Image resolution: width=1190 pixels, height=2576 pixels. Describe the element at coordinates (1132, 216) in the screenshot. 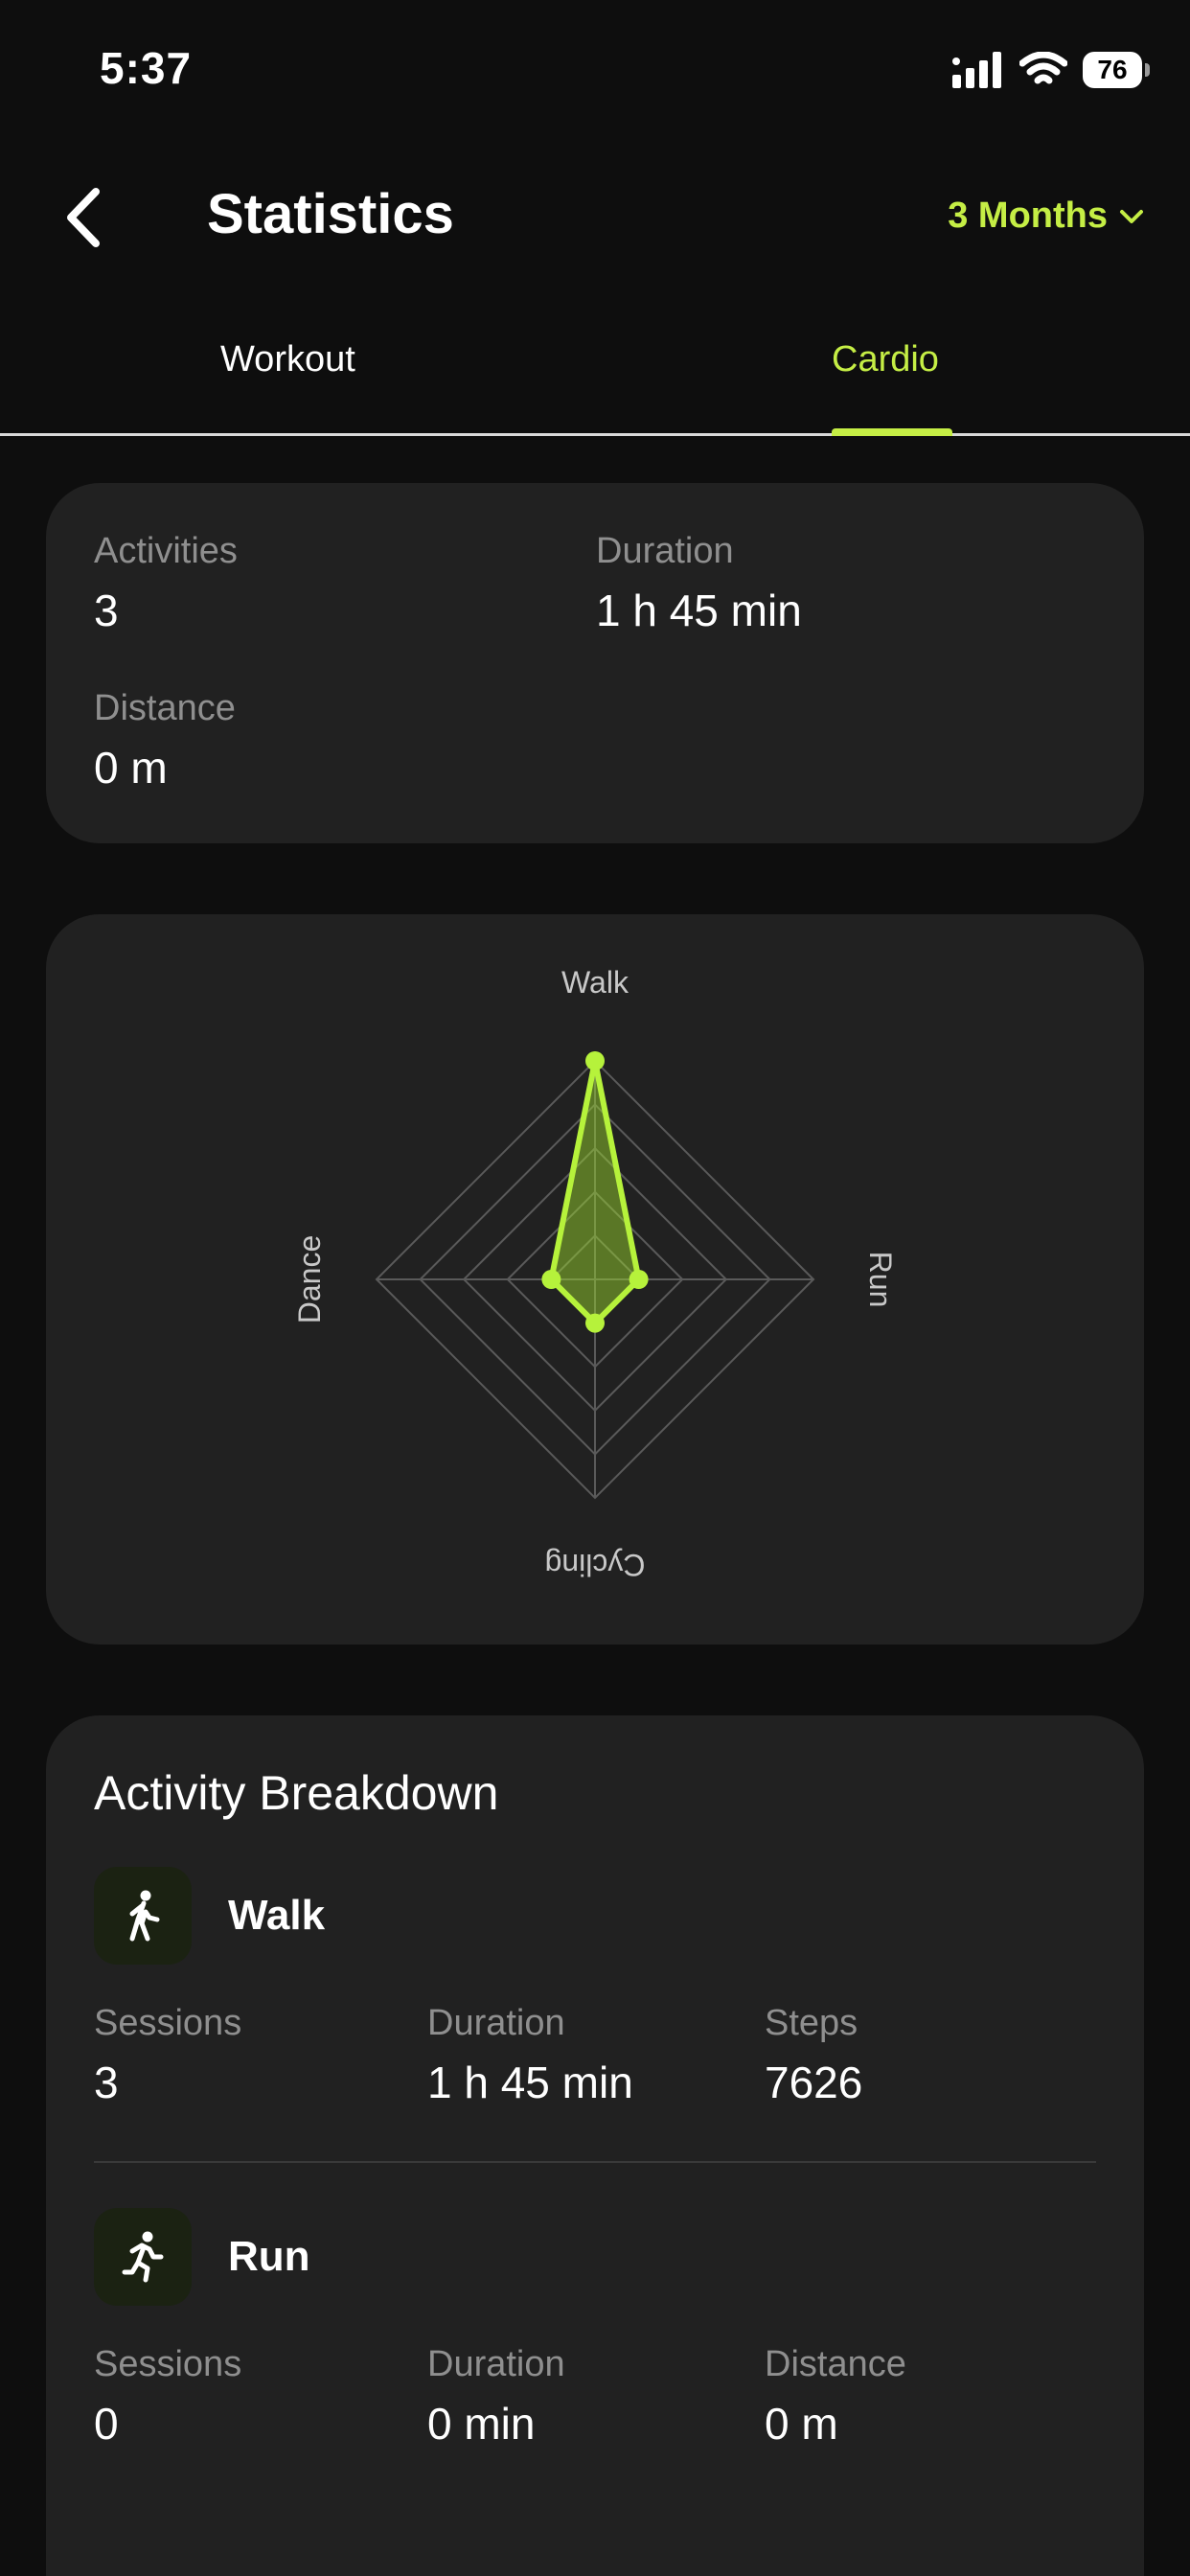

I see `chevron-down-icon` at that location.